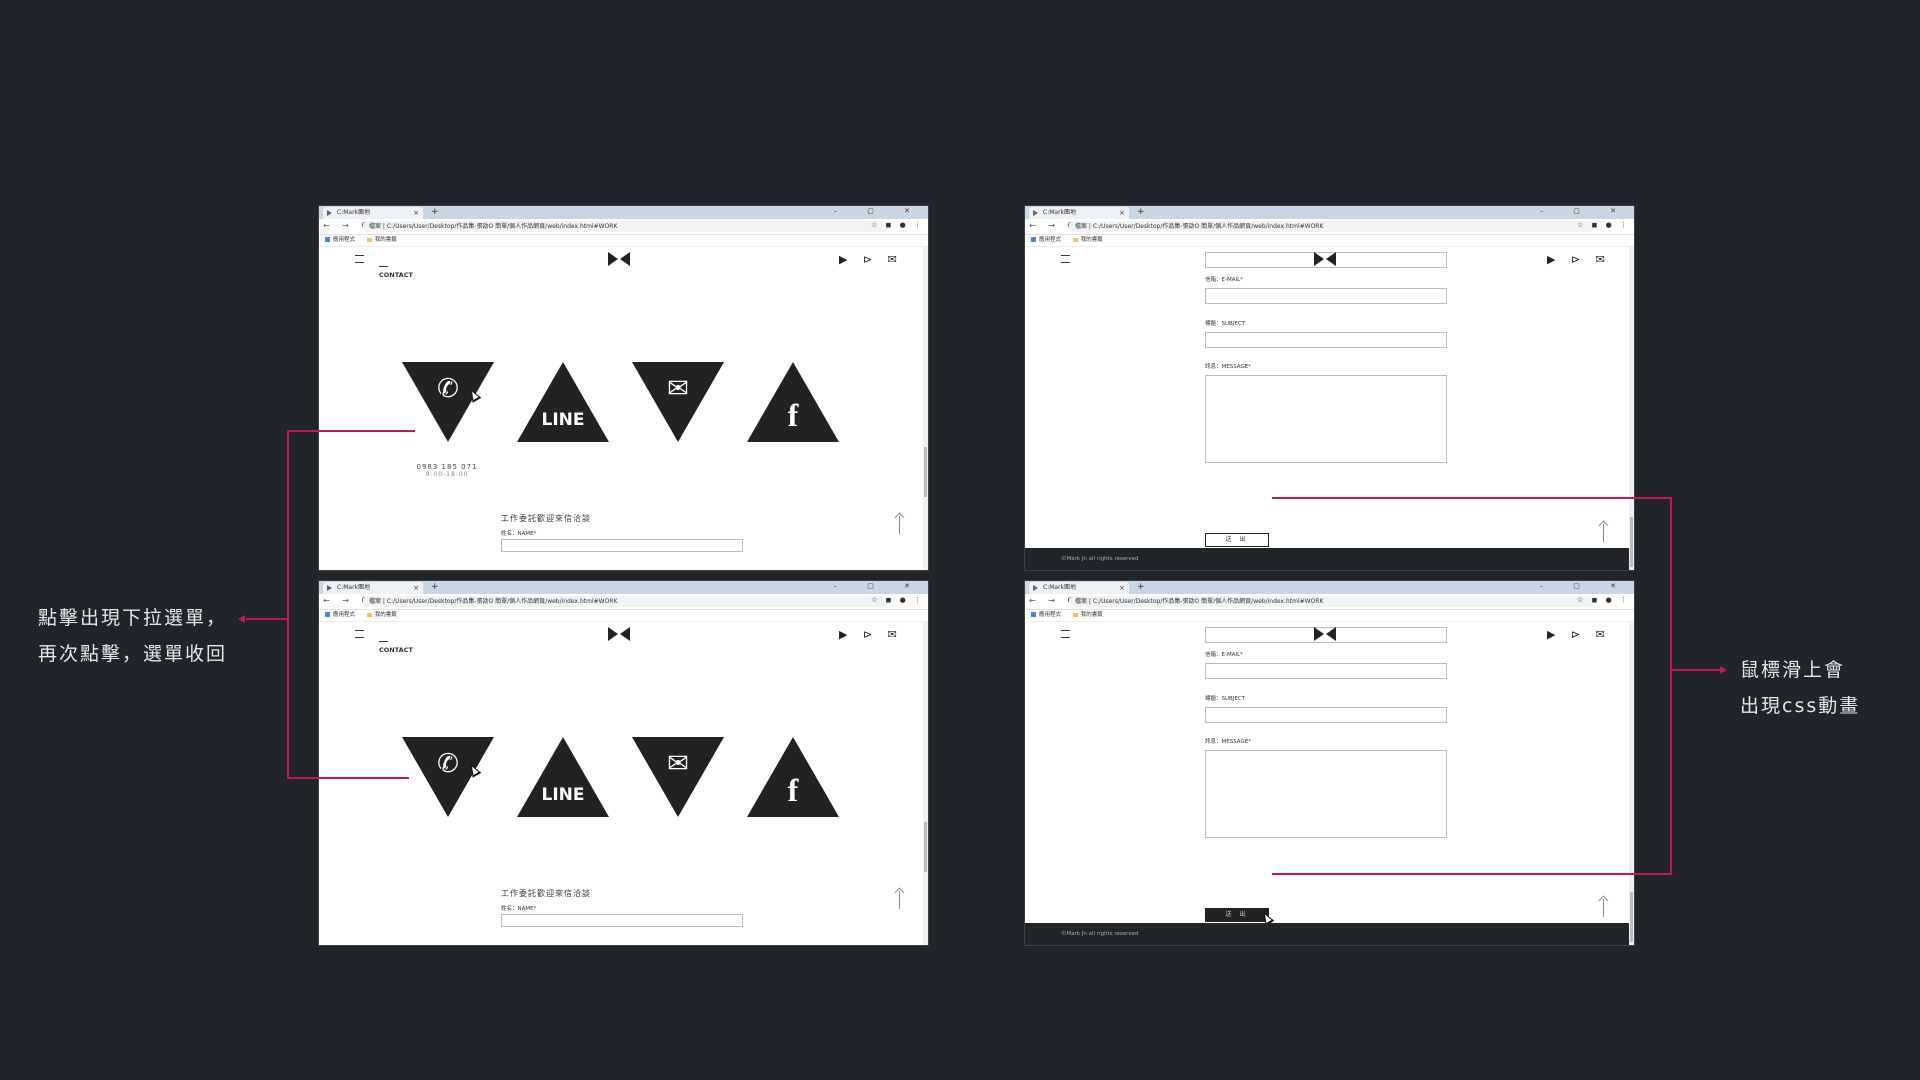 This screenshot has width=1920, height=1080. Describe the element at coordinates (447, 474) in the screenshot. I see `phone-hours: 9:00-18:00` at that location.